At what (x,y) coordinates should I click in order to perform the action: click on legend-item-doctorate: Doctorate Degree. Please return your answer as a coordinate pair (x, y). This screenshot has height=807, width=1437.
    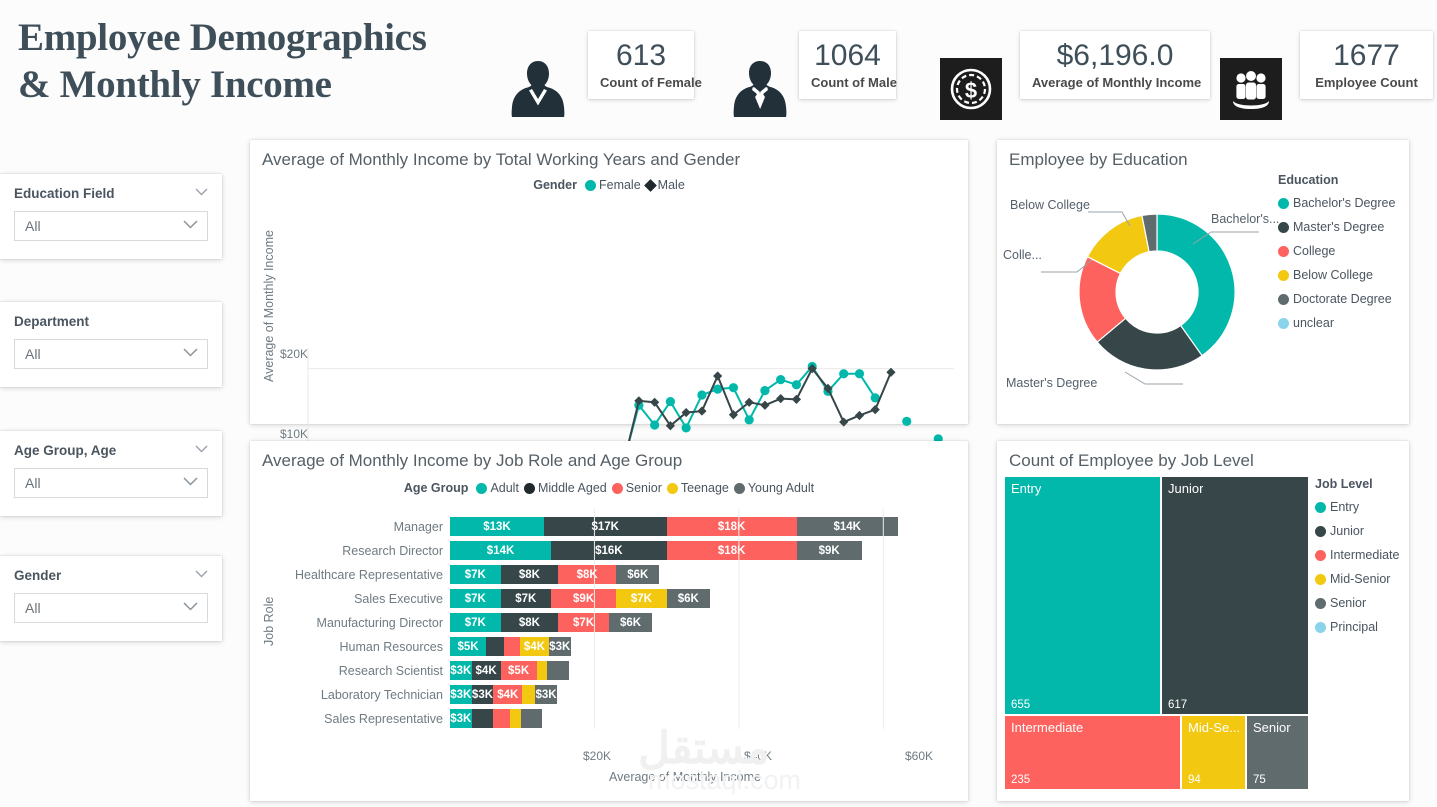
    Looking at the image, I should click on (1336, 299).